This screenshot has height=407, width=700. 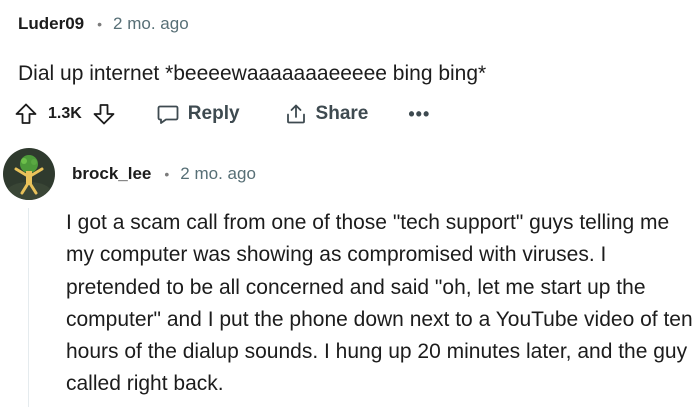 What do you see at coordinates (29, 174) in the screenshot?
I see `avatar` at bounding box center [29, 174].